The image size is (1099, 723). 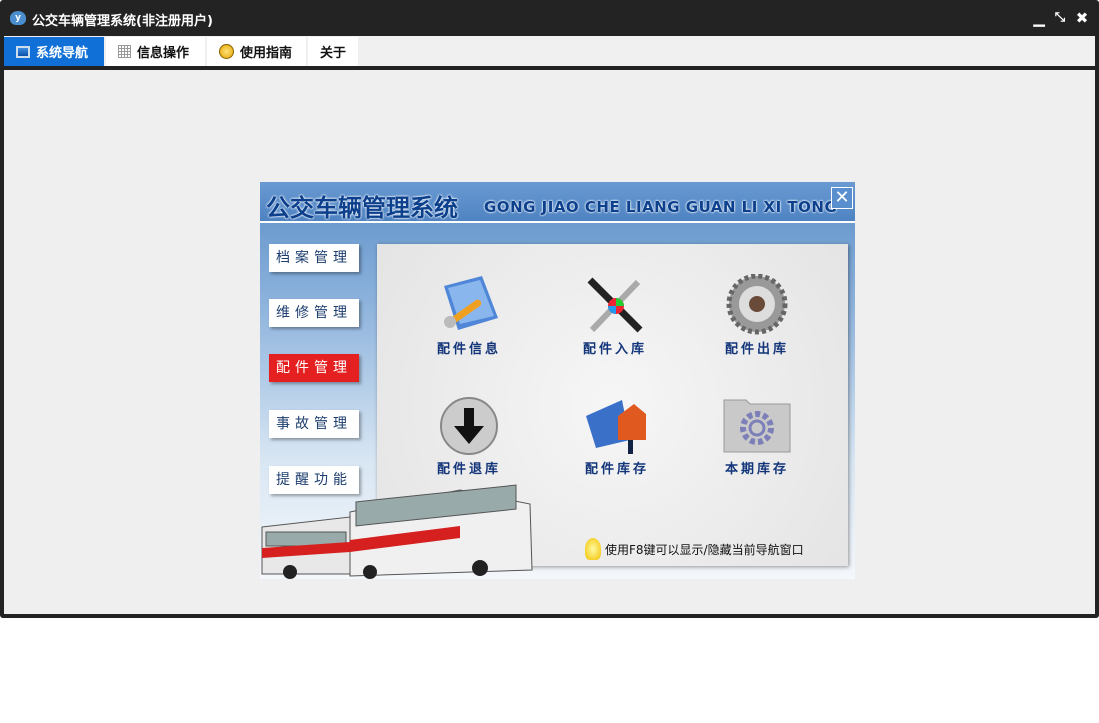 I want to click on tab-user-guide: 使用指南, so click(x=256, y=51).